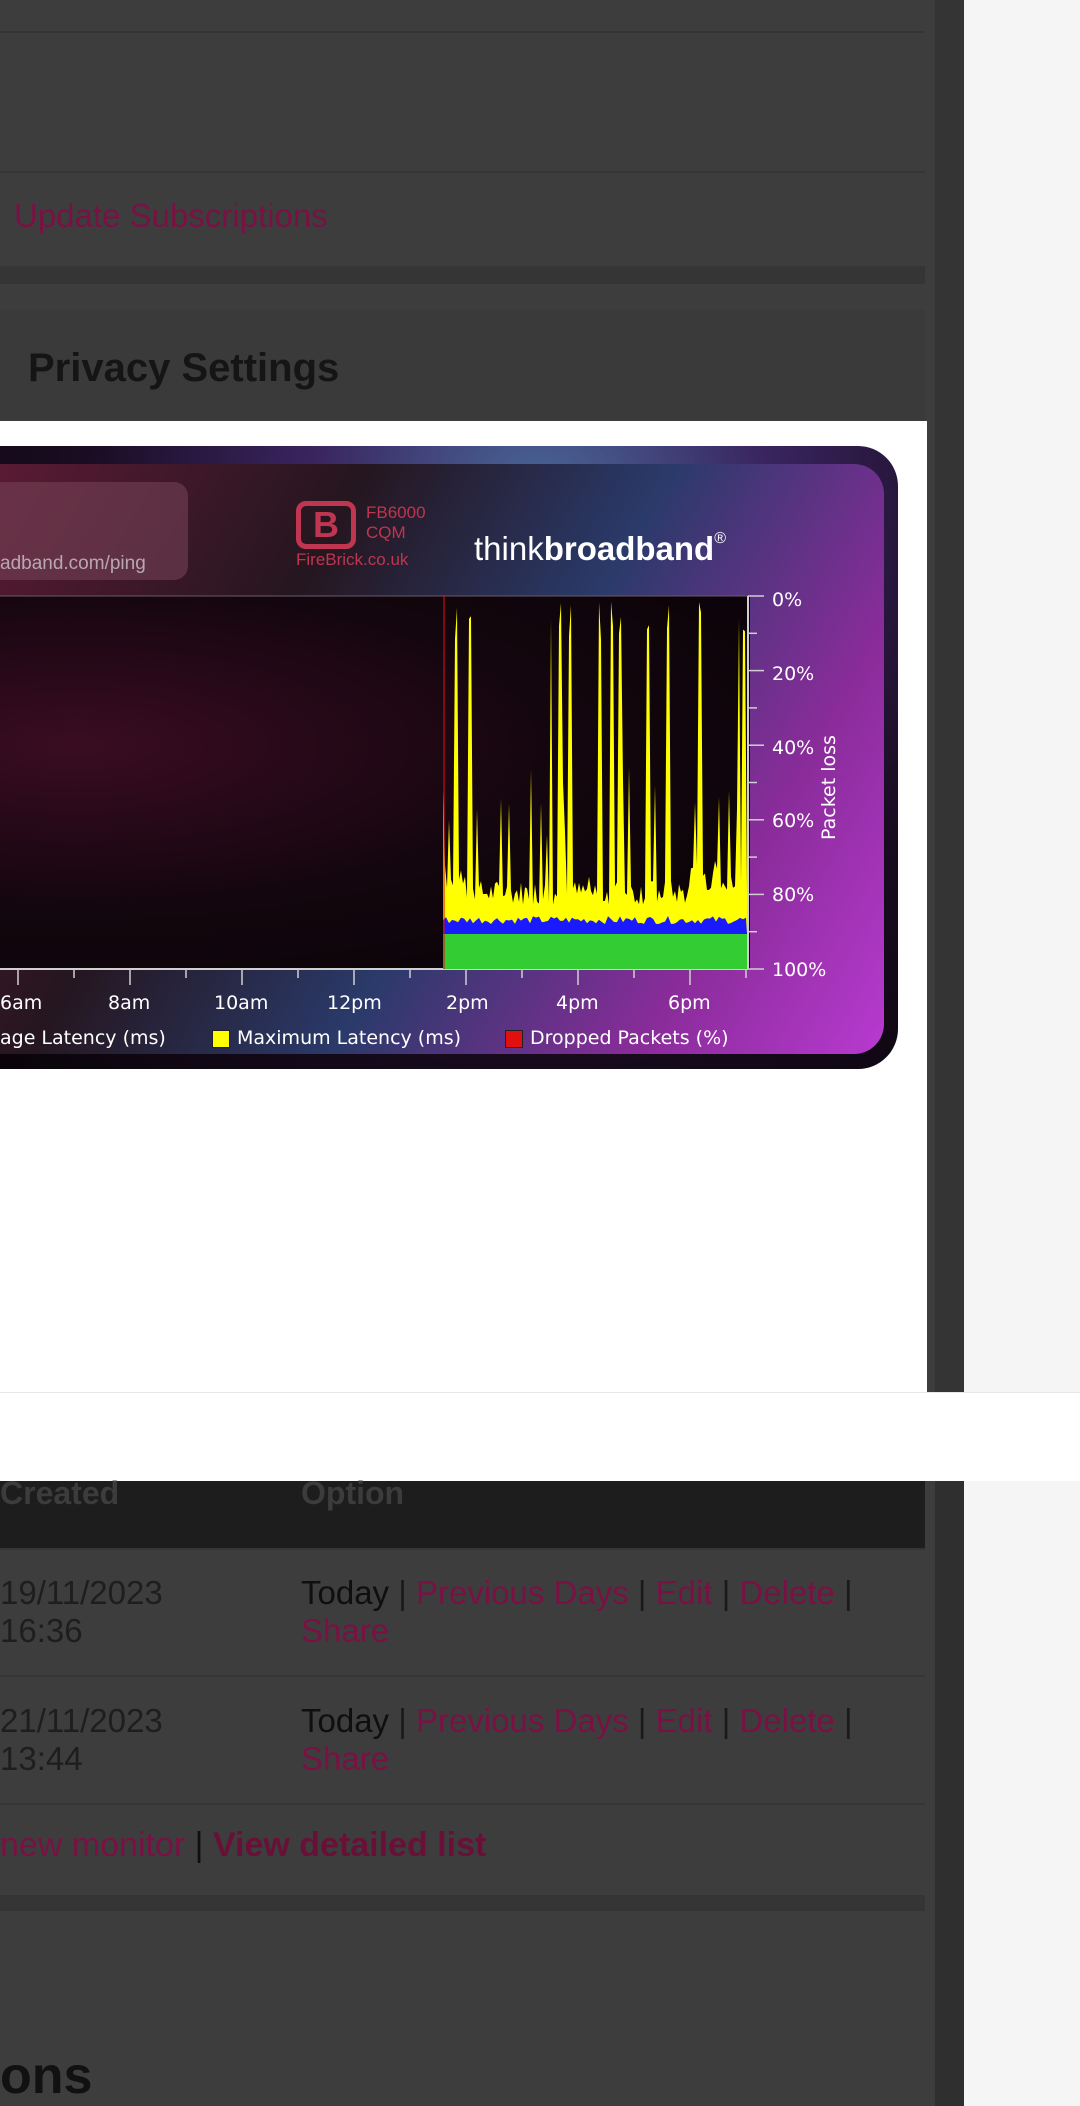  I want to click on legend-dropped-packets: Dropped Packets (%), so click(629, 1038).